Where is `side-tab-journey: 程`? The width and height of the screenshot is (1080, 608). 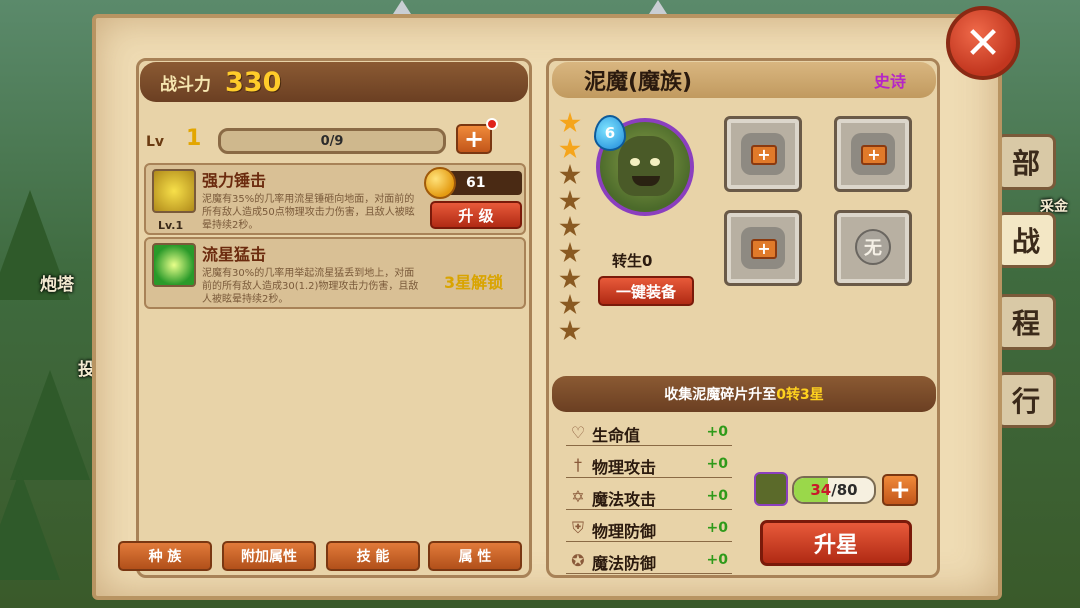 side-tab-journey: 程 is located at coordinates (1026, 322).